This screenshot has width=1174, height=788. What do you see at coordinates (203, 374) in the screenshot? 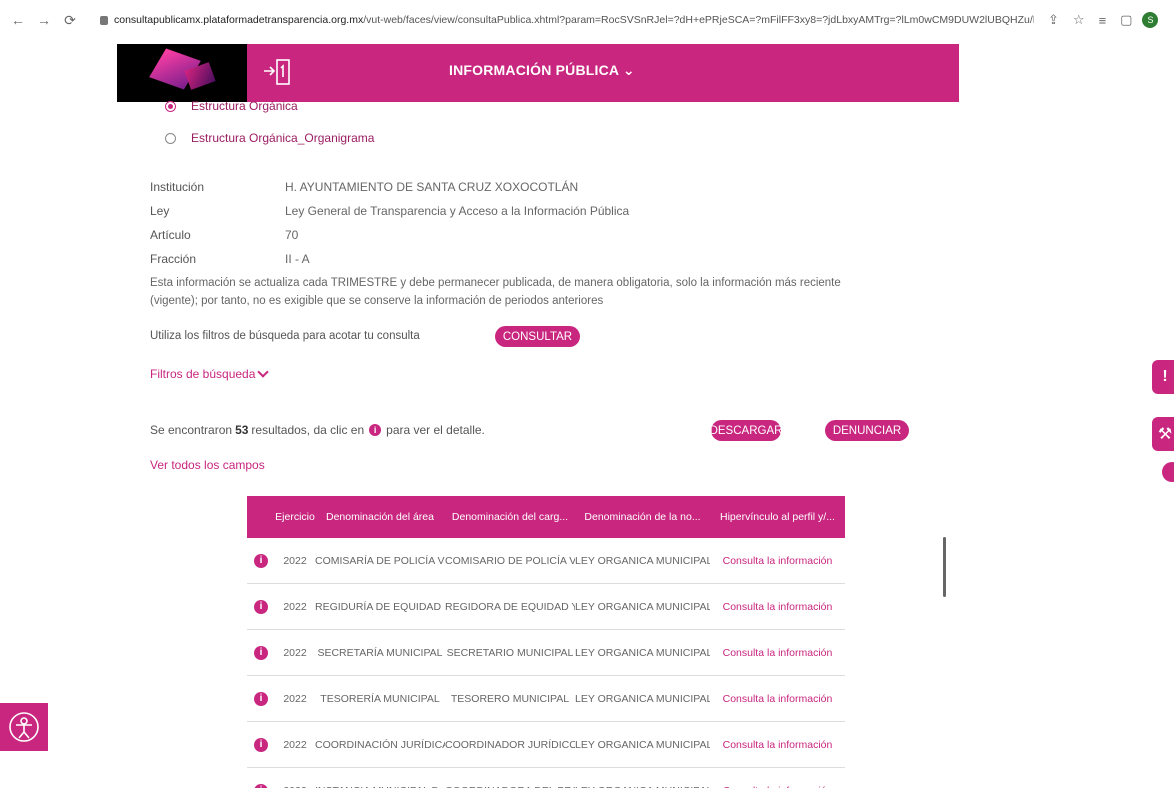
I see `filtros-label: Filtros de búsqueda` at bounding box center [203, 374].